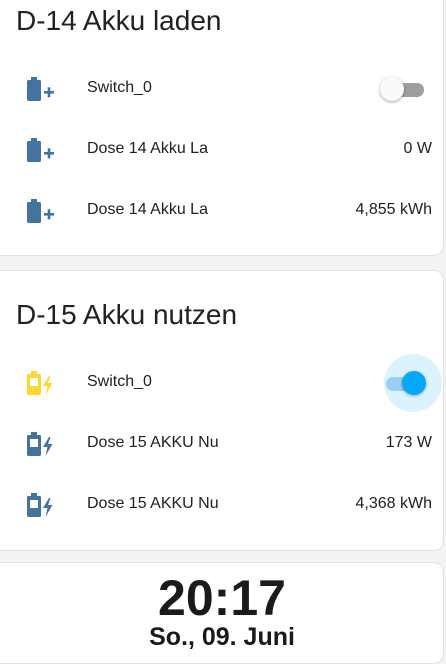  I want to click on entity-value: 4,855 kWh, so click(393, 209).